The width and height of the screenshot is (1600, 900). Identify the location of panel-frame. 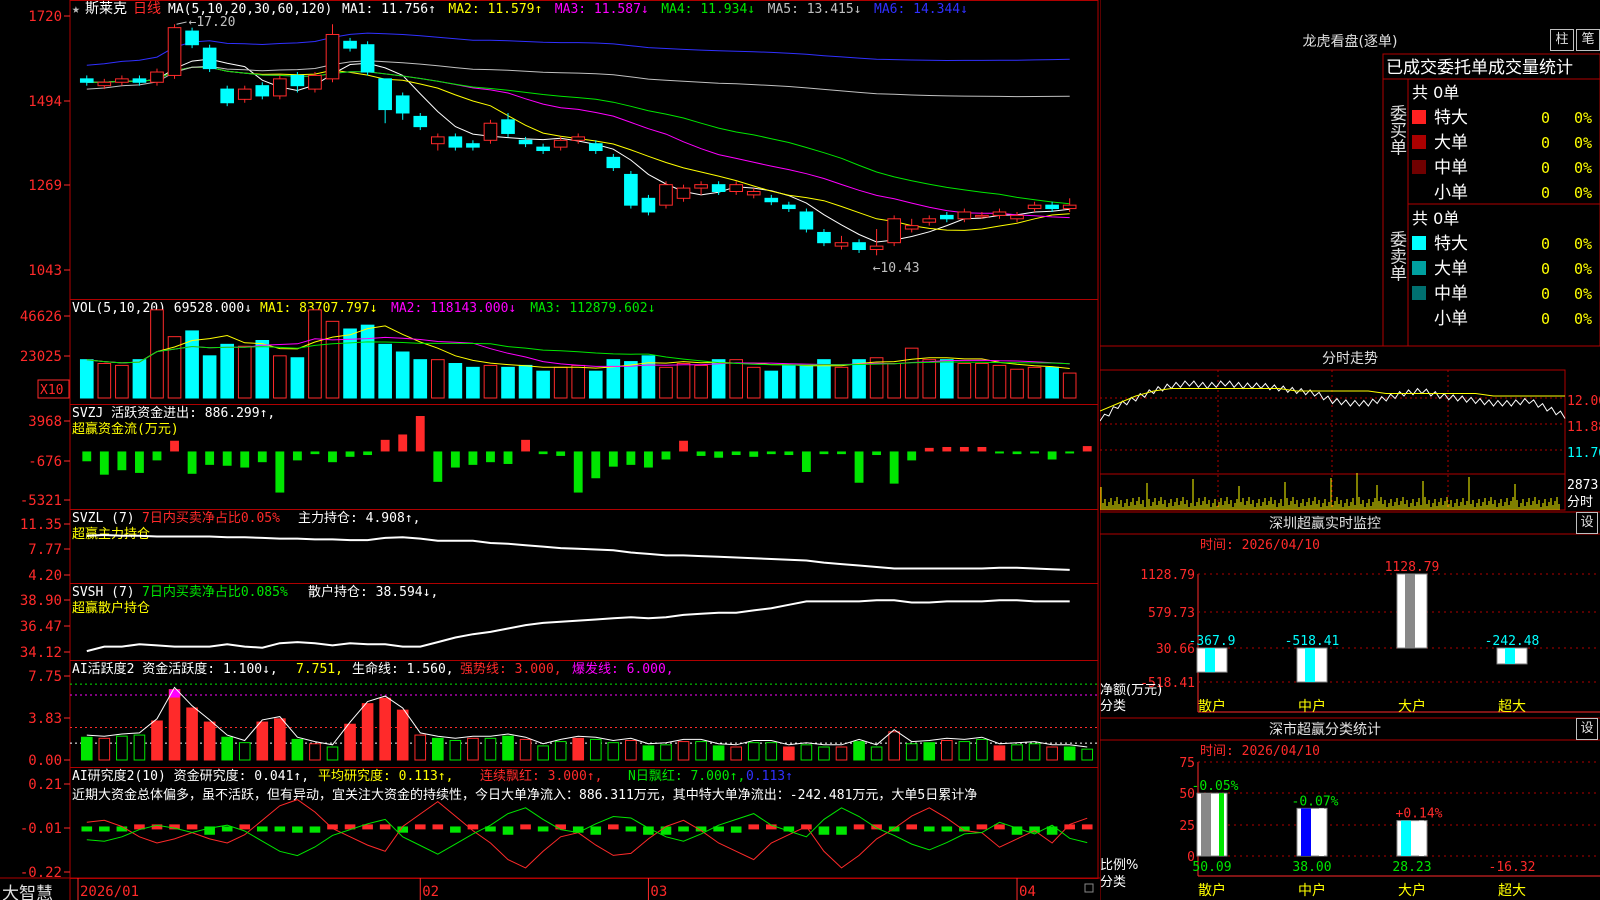
(584, 823).